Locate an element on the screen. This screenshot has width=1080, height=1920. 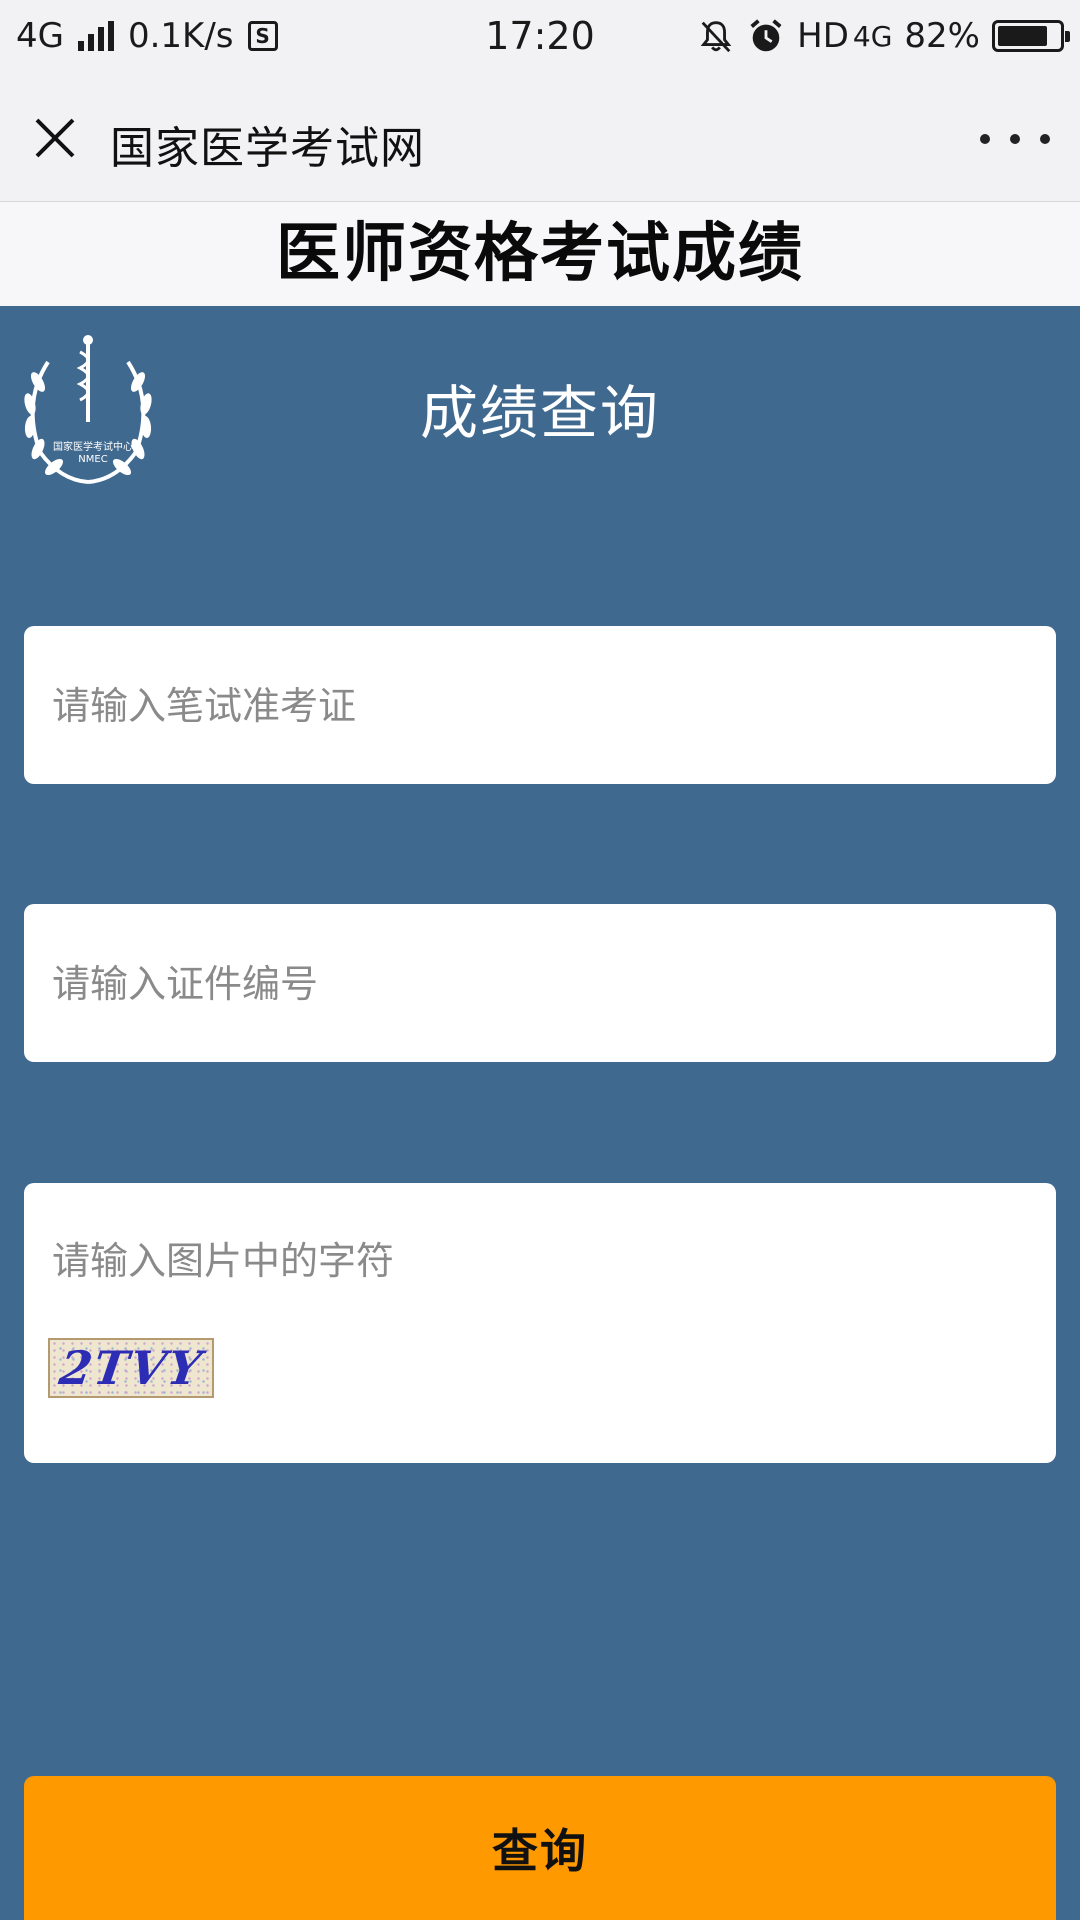
alarm-icon is located at coordinates (766, 35).